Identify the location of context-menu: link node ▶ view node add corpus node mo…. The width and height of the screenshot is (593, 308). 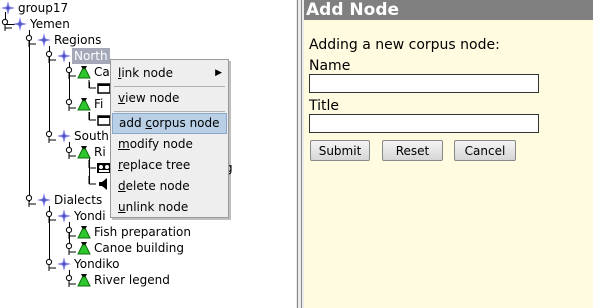
(169, 138).